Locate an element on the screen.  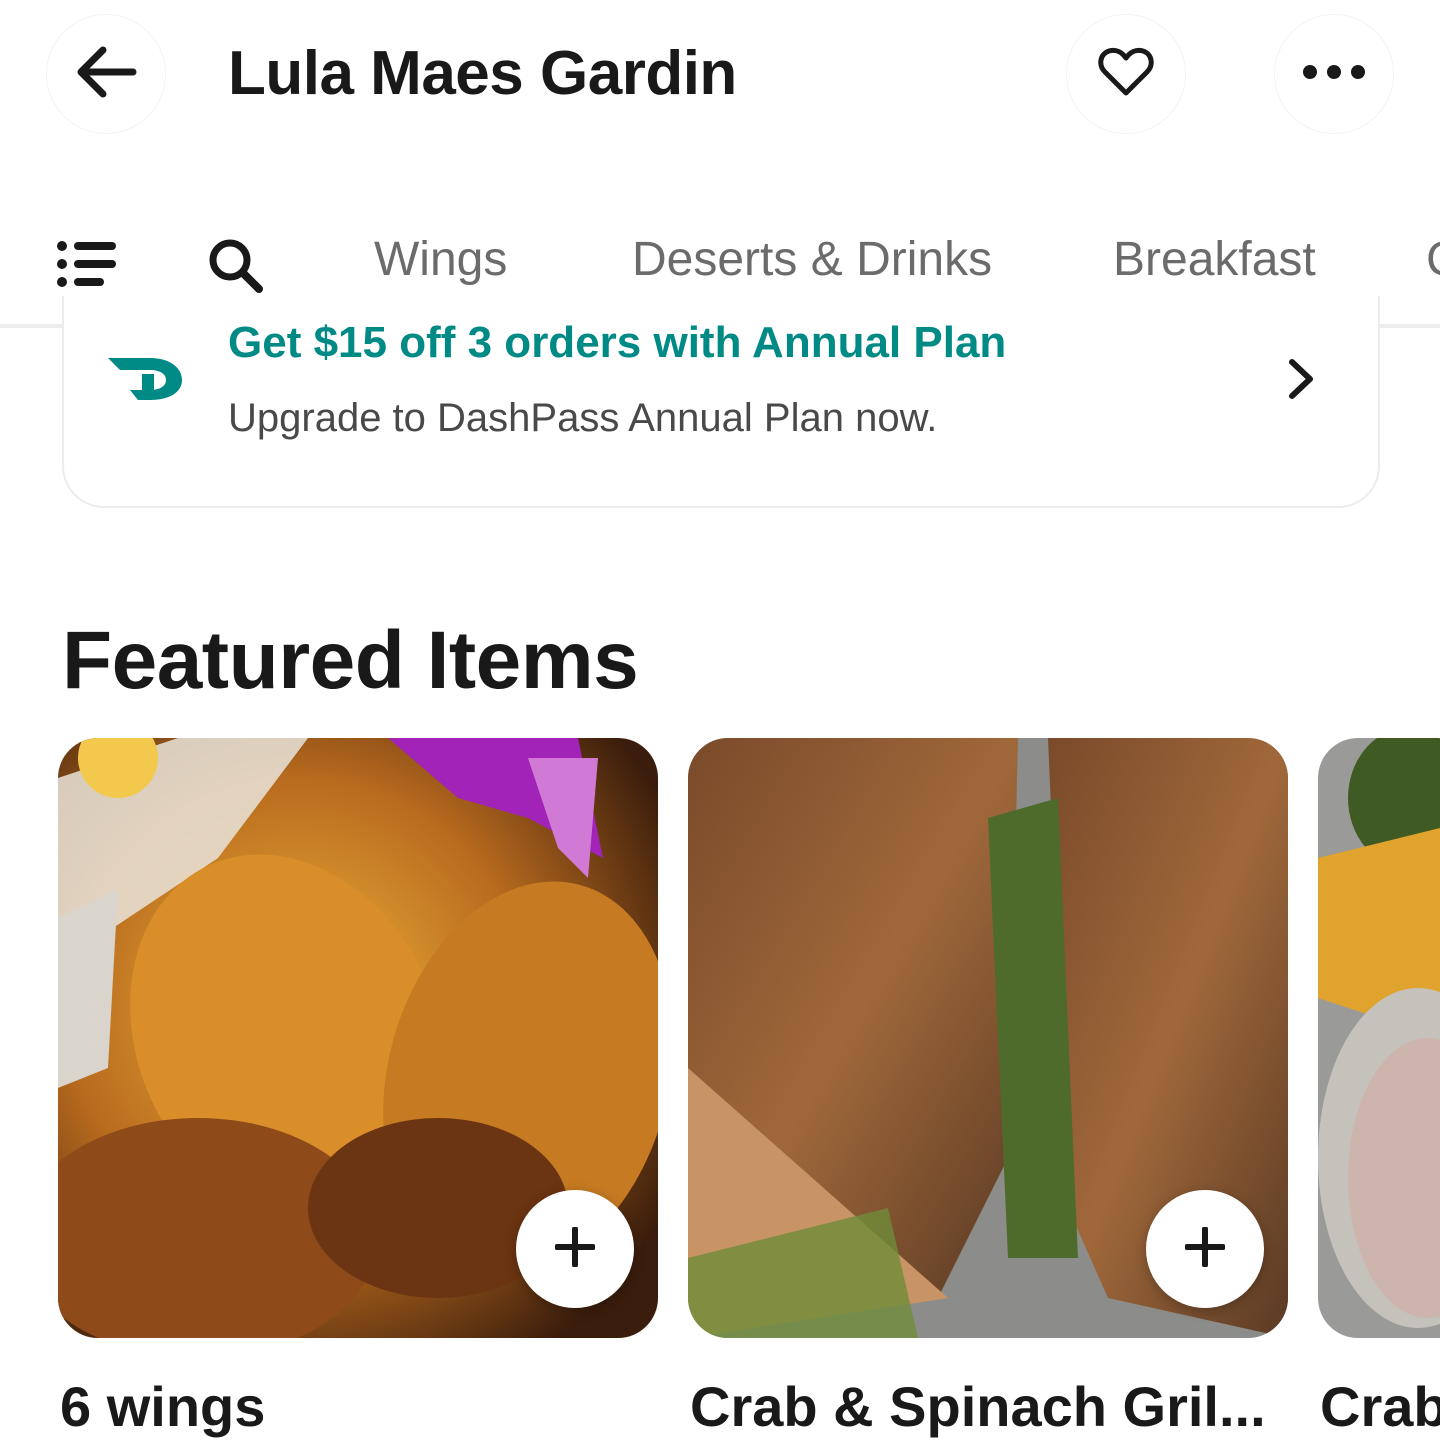
favorite-button is located at coordinates (1126, 74).